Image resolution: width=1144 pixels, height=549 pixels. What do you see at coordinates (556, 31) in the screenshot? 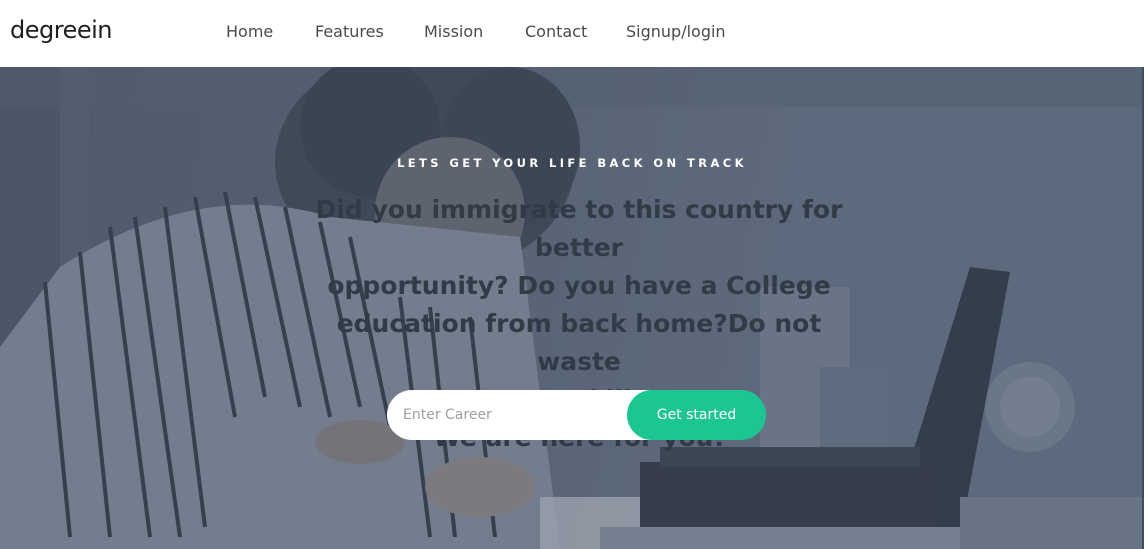
I see `nav-link-contact: Contact` at bounding box center [556, 31].